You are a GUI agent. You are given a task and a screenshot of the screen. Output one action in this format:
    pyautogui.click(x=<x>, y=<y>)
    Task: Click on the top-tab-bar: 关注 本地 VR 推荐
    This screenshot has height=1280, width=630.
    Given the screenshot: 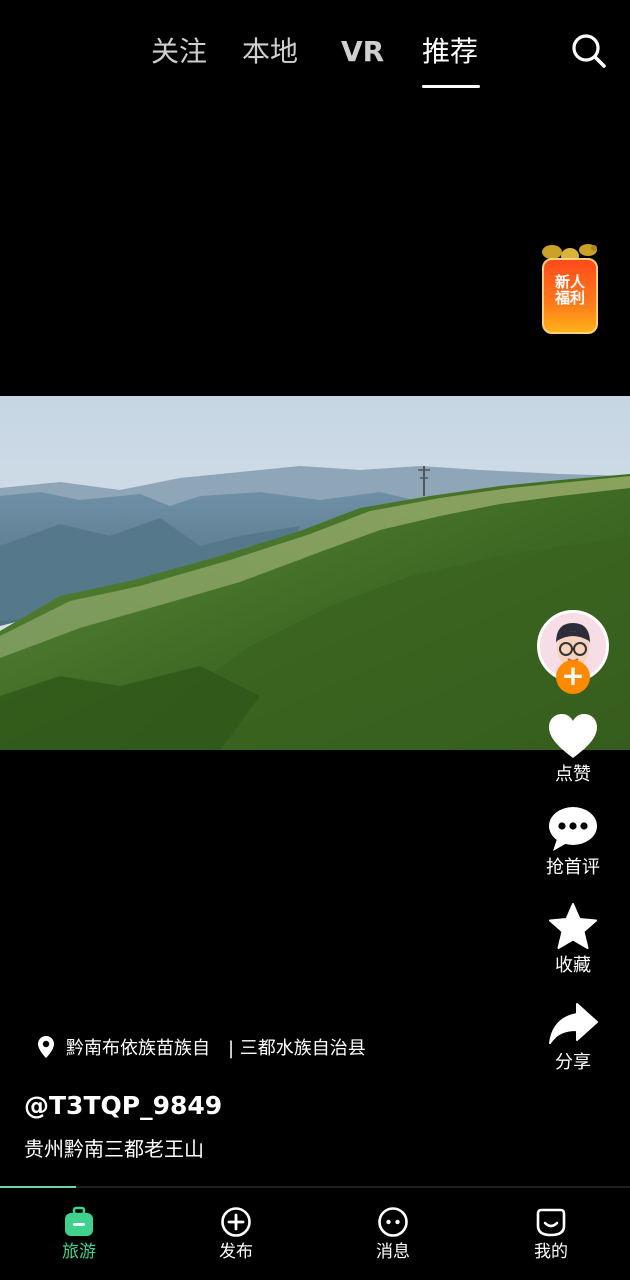 What is the action you would take?
    pyautogui.click(x=315, y=50)
    